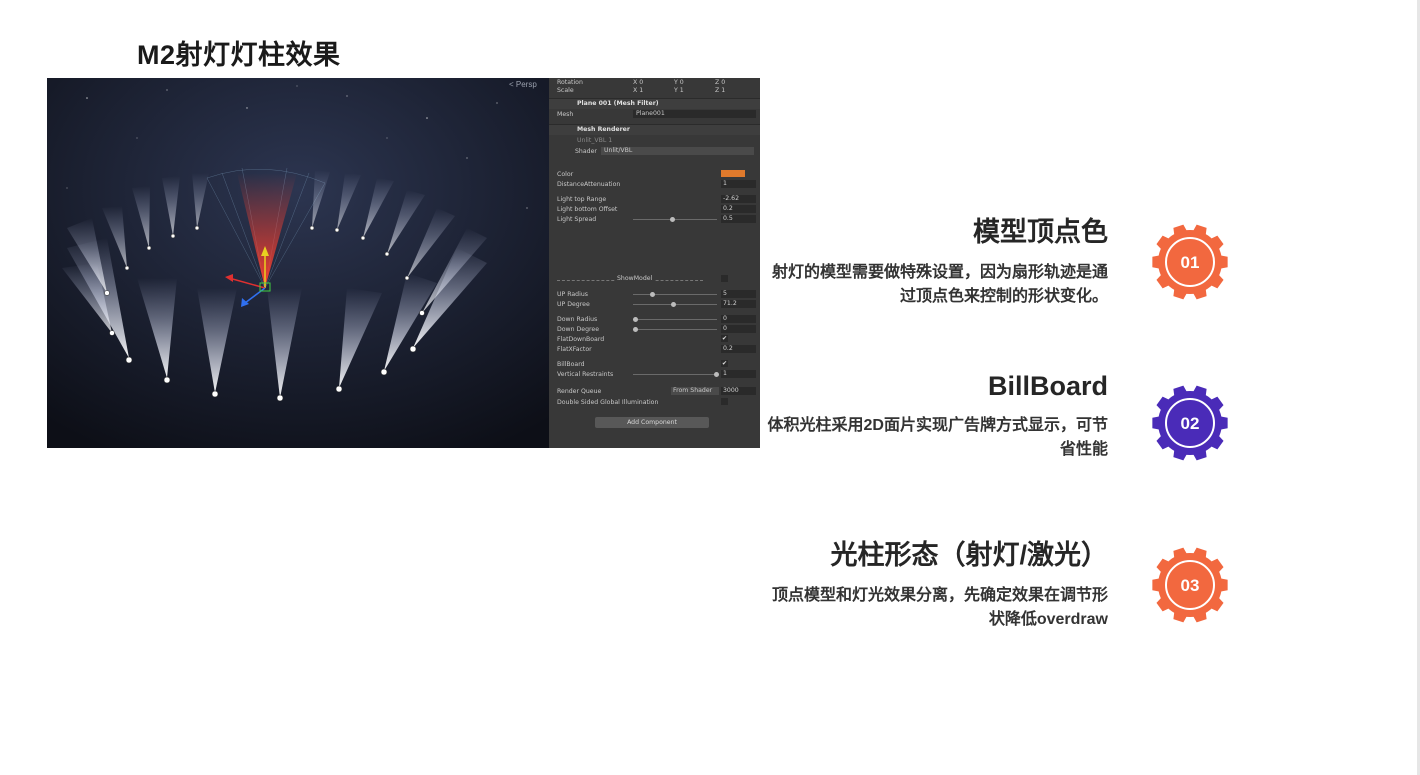 The image size is (1420, 775). Describe the element at coordinates (675, 294) in the screenshot. I see `up-radius-slider` at that location.